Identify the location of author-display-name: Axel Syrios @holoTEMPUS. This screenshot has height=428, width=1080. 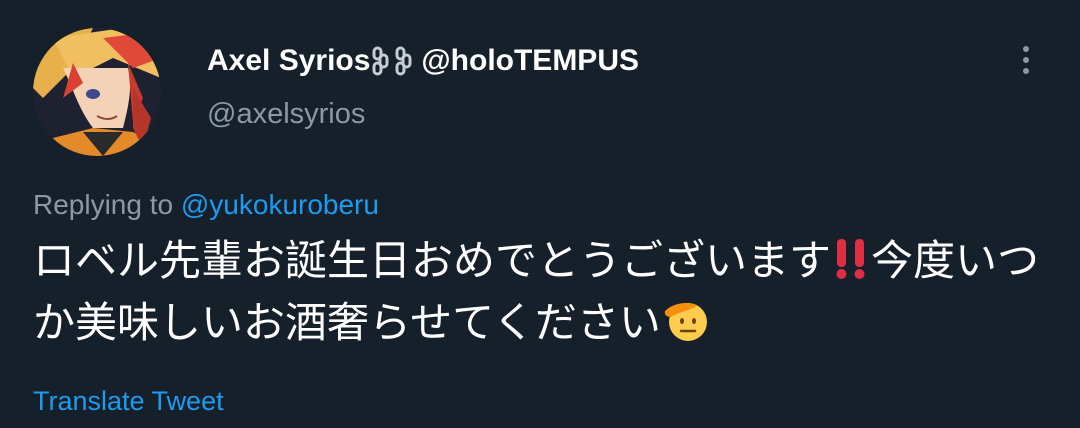
(423, 61).